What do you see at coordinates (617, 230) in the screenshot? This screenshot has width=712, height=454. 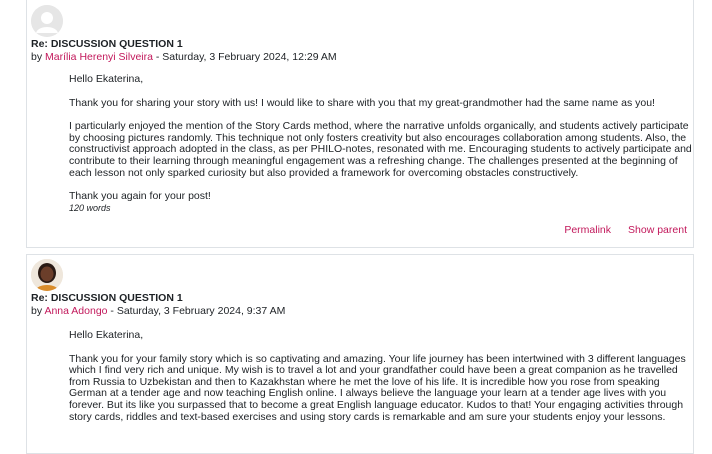 I see `post-actions: Permalink Show parent` at bounding box center [617, 230].